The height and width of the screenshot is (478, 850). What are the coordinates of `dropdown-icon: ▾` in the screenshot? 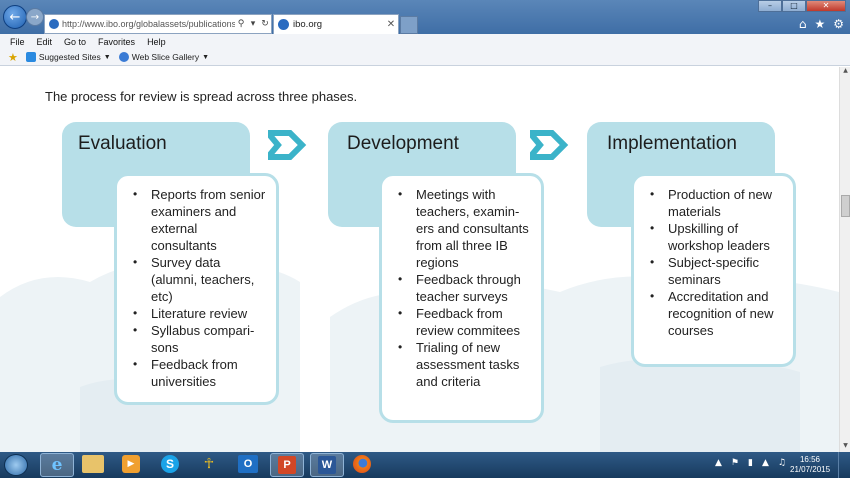 It's located at (253, 24).